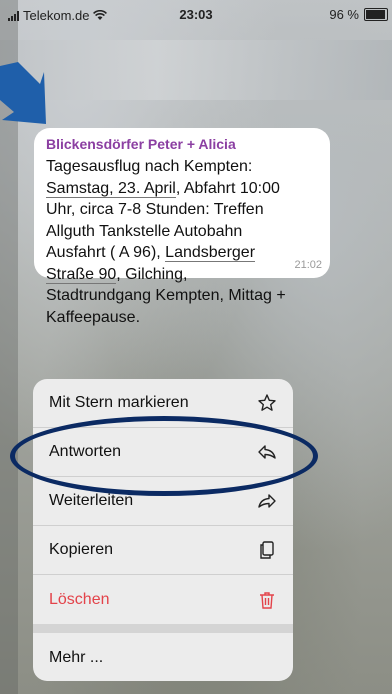 This screenshot has width=392, height=694. Describe the element at coordinates (141, 144) in the screenshot. I see `sender-name: Blickensdörfer Peter + Alicia` at that location.